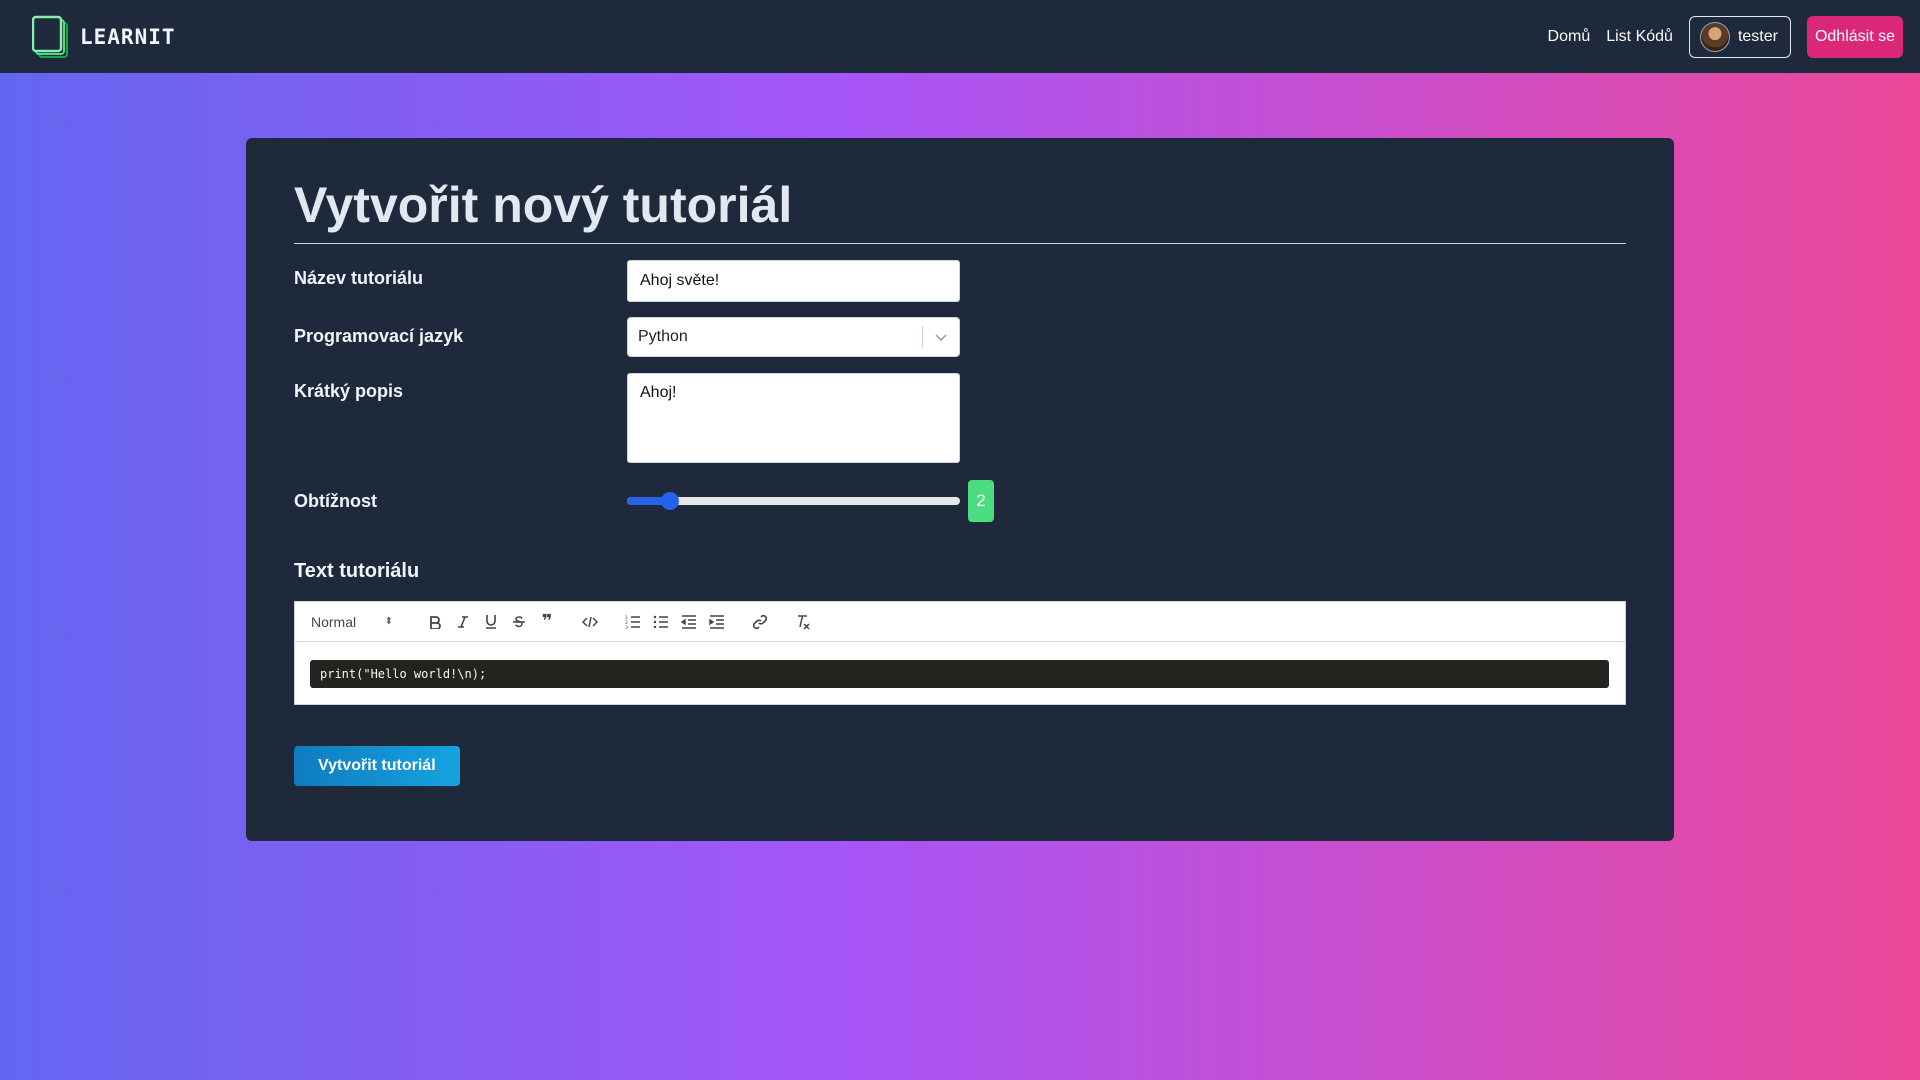 The width and height of the screenshot is (1920, 1080). I want to click on difficulty-value-badge: 2, so click(981, 501).